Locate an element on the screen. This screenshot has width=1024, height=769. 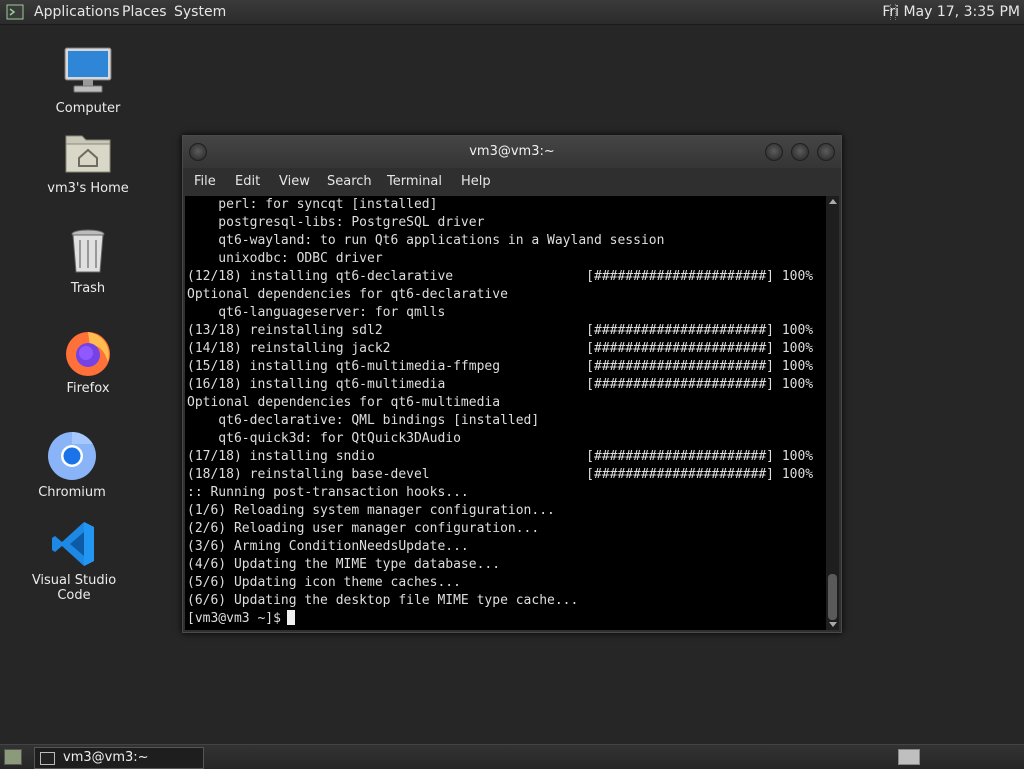
window-titlebar: vm3@vm3:~ is located at coordinates (512, 152).